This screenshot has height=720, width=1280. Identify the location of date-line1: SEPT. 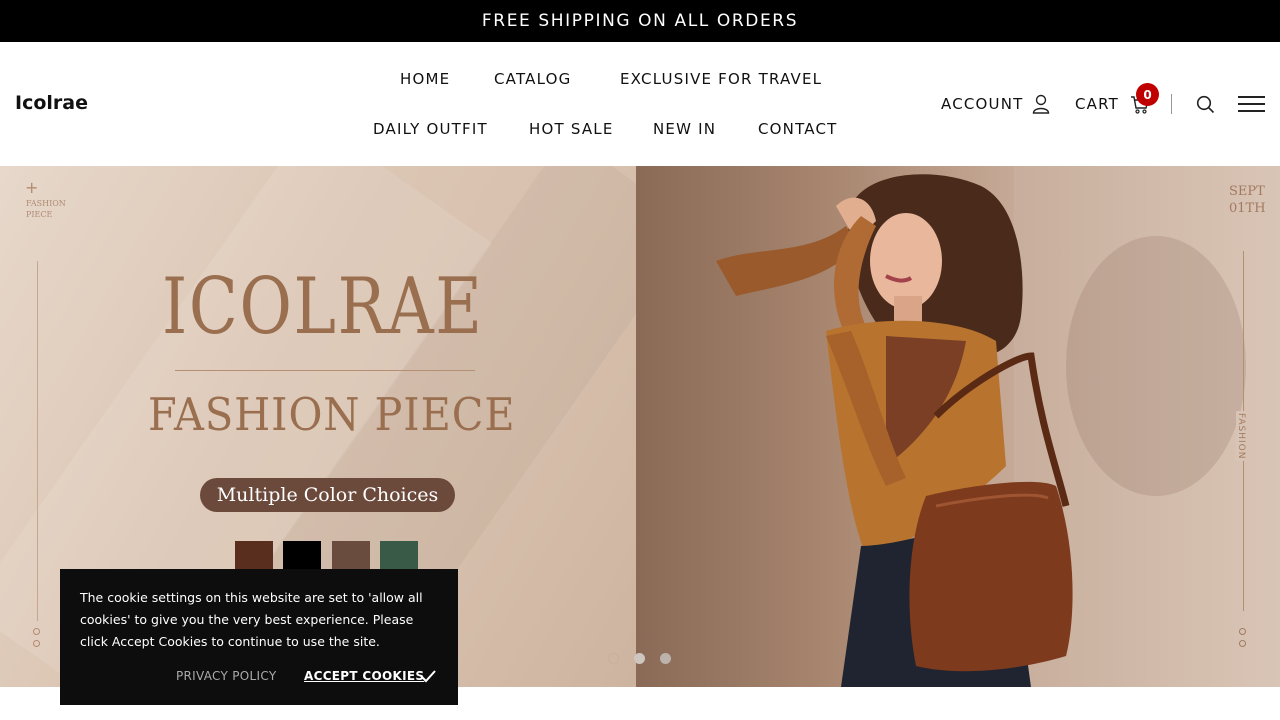
(1247, 191).